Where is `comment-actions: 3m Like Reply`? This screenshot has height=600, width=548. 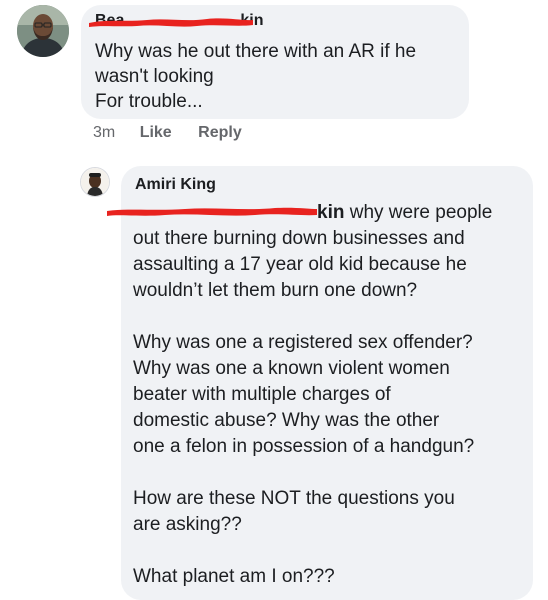
comment-actions: 3m Like Reply is located at coordinates (178, 134).